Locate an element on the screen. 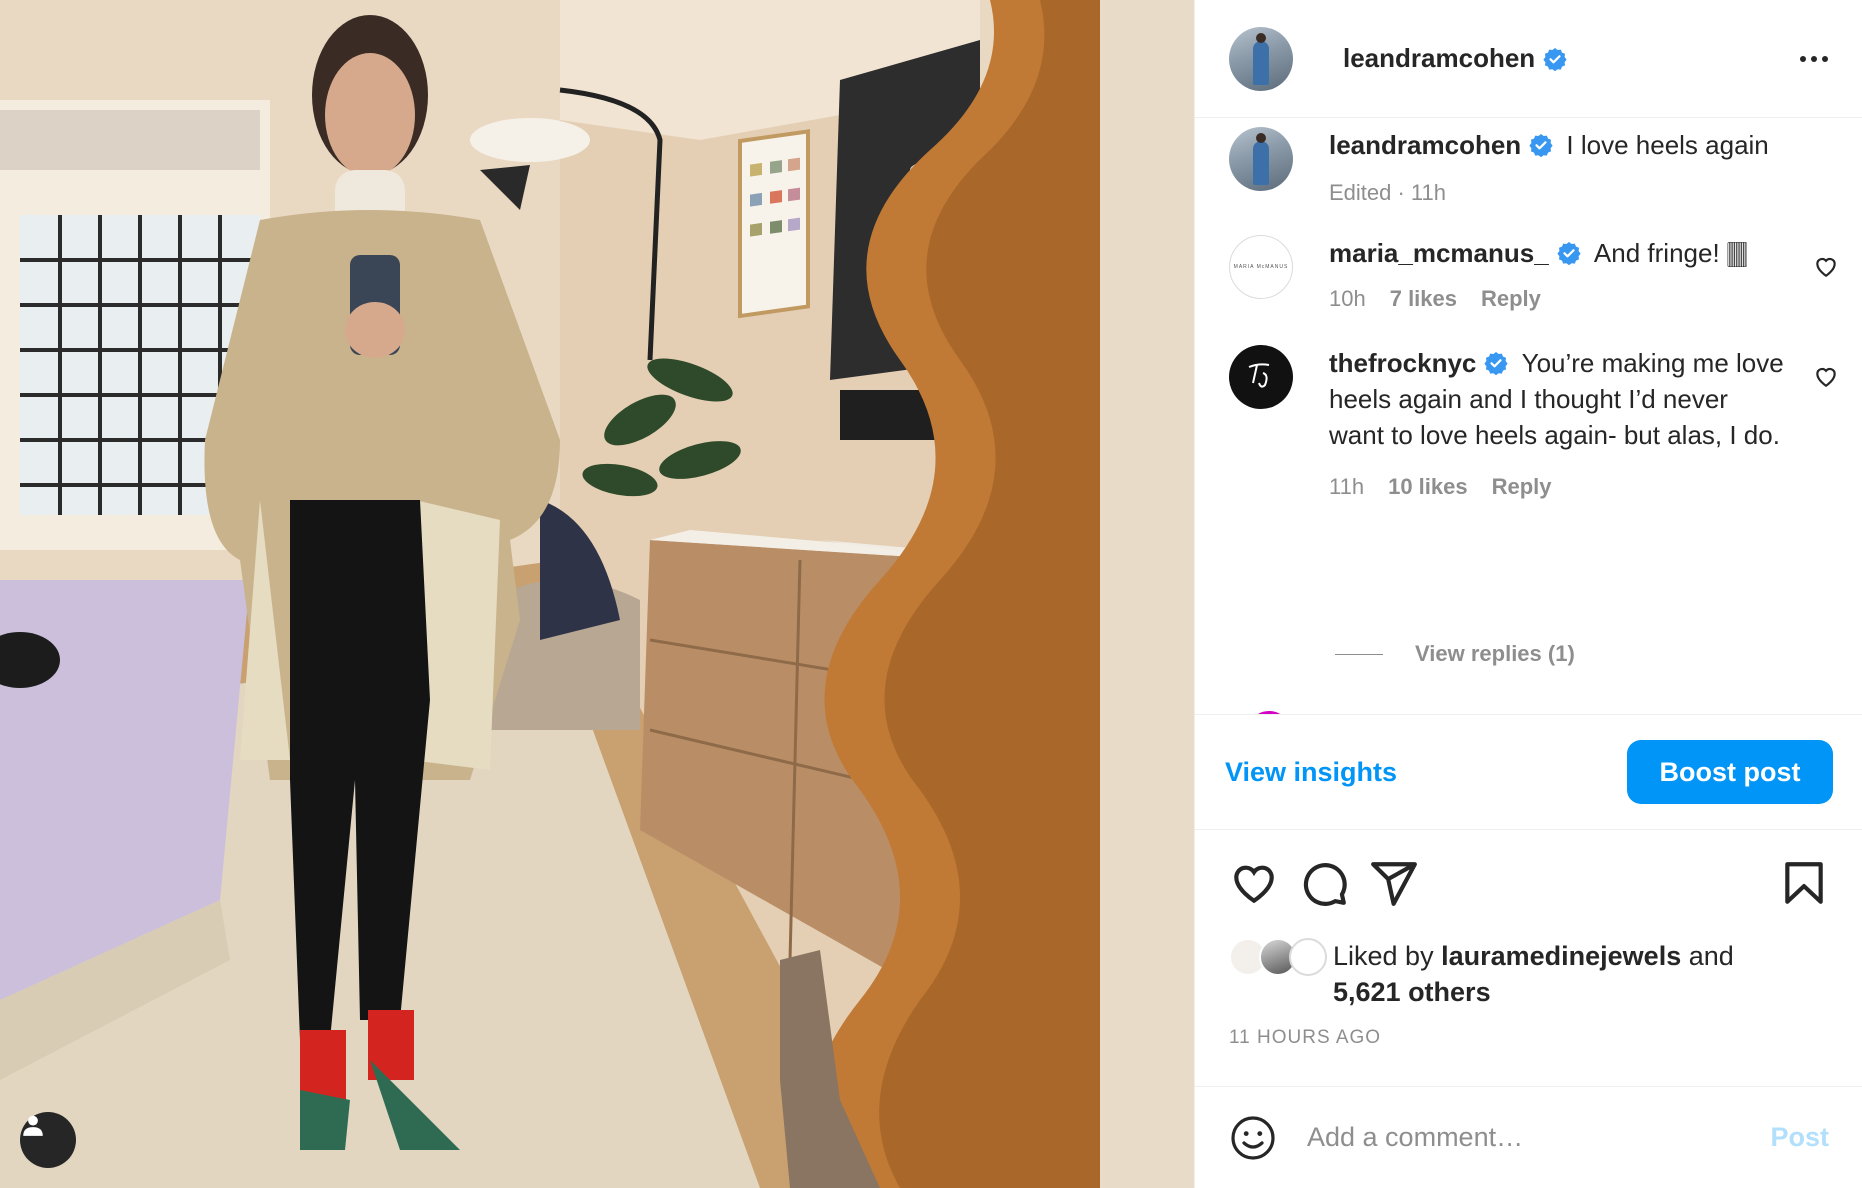  caption-avatar is located at coordinates (1261, 159).